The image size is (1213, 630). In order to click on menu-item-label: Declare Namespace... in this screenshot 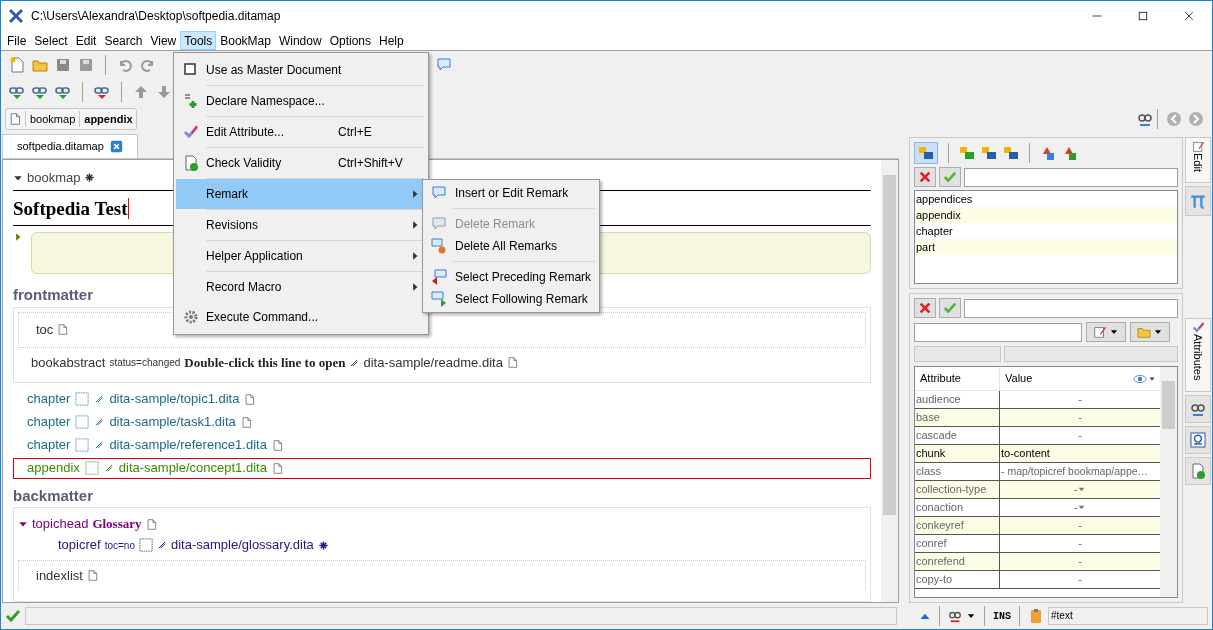, I will do `click(266, 101)`.